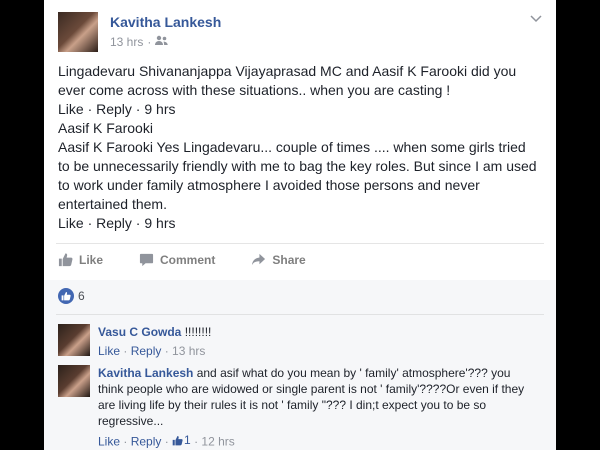  I want to click on share-label: Share, so click(289, 259).